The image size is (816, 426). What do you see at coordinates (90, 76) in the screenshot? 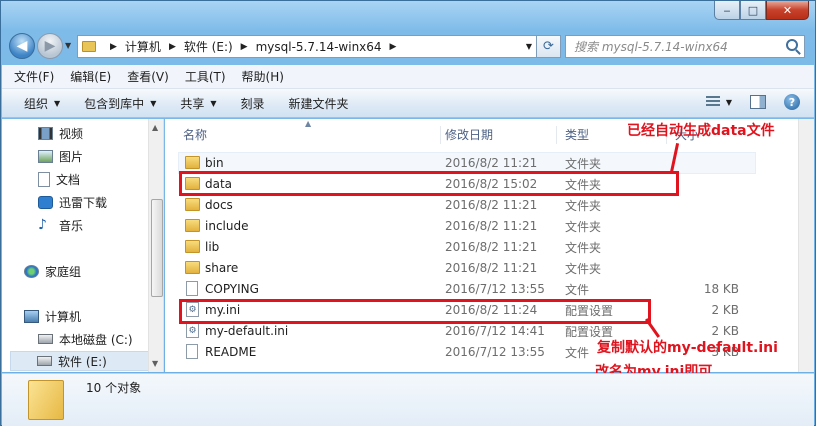
I see `menu-edit: 编辑(E)` at bounding box center [90, 76].